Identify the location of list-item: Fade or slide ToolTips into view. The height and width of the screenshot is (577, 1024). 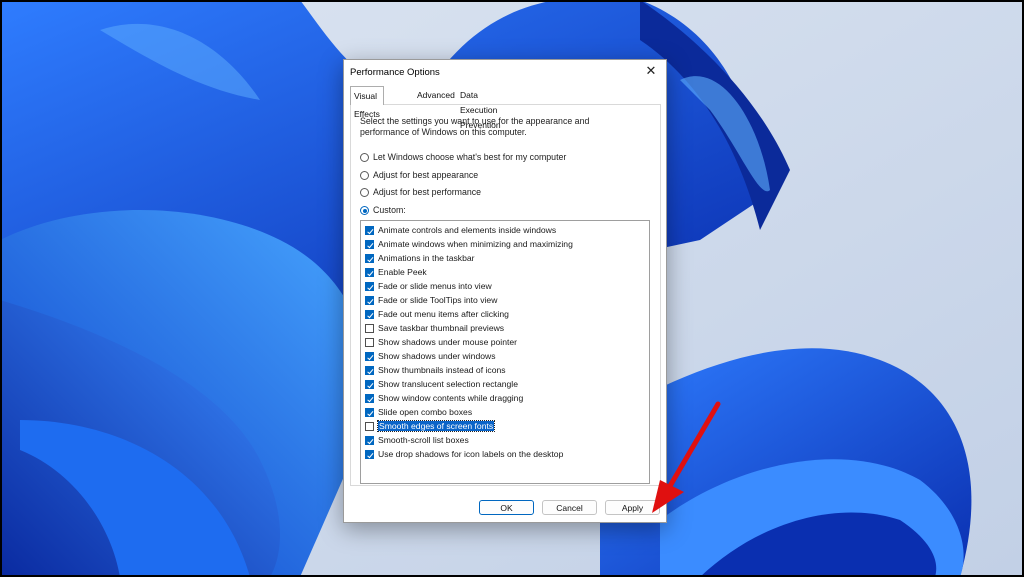
(431, 300).